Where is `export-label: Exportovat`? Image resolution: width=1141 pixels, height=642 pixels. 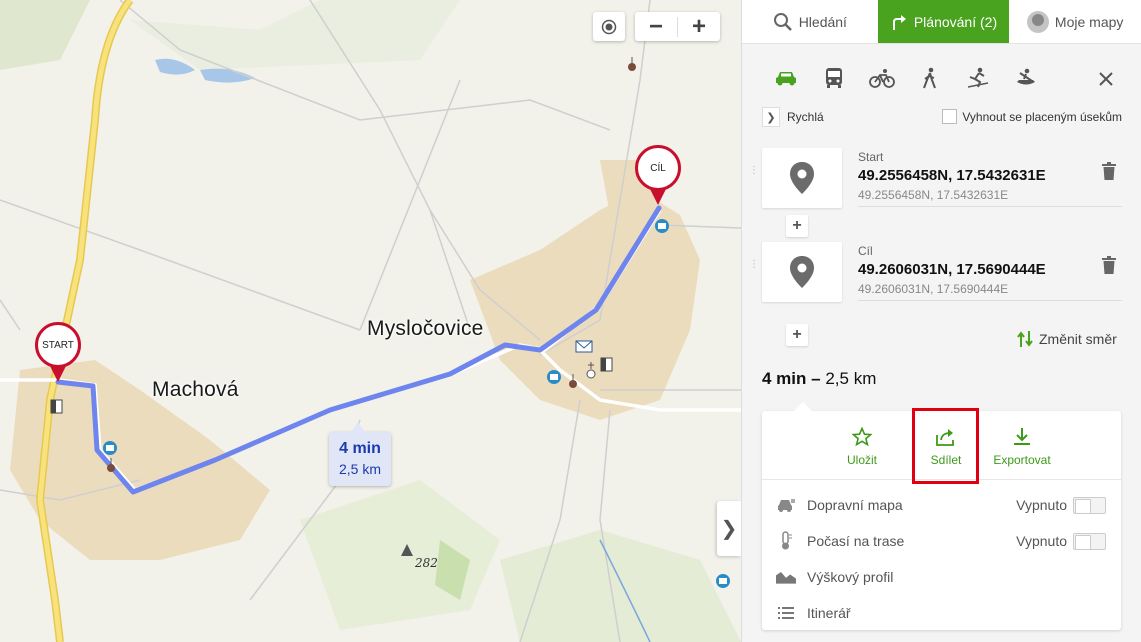
export-label: Exportovat is located at coordinates (1022, 460).